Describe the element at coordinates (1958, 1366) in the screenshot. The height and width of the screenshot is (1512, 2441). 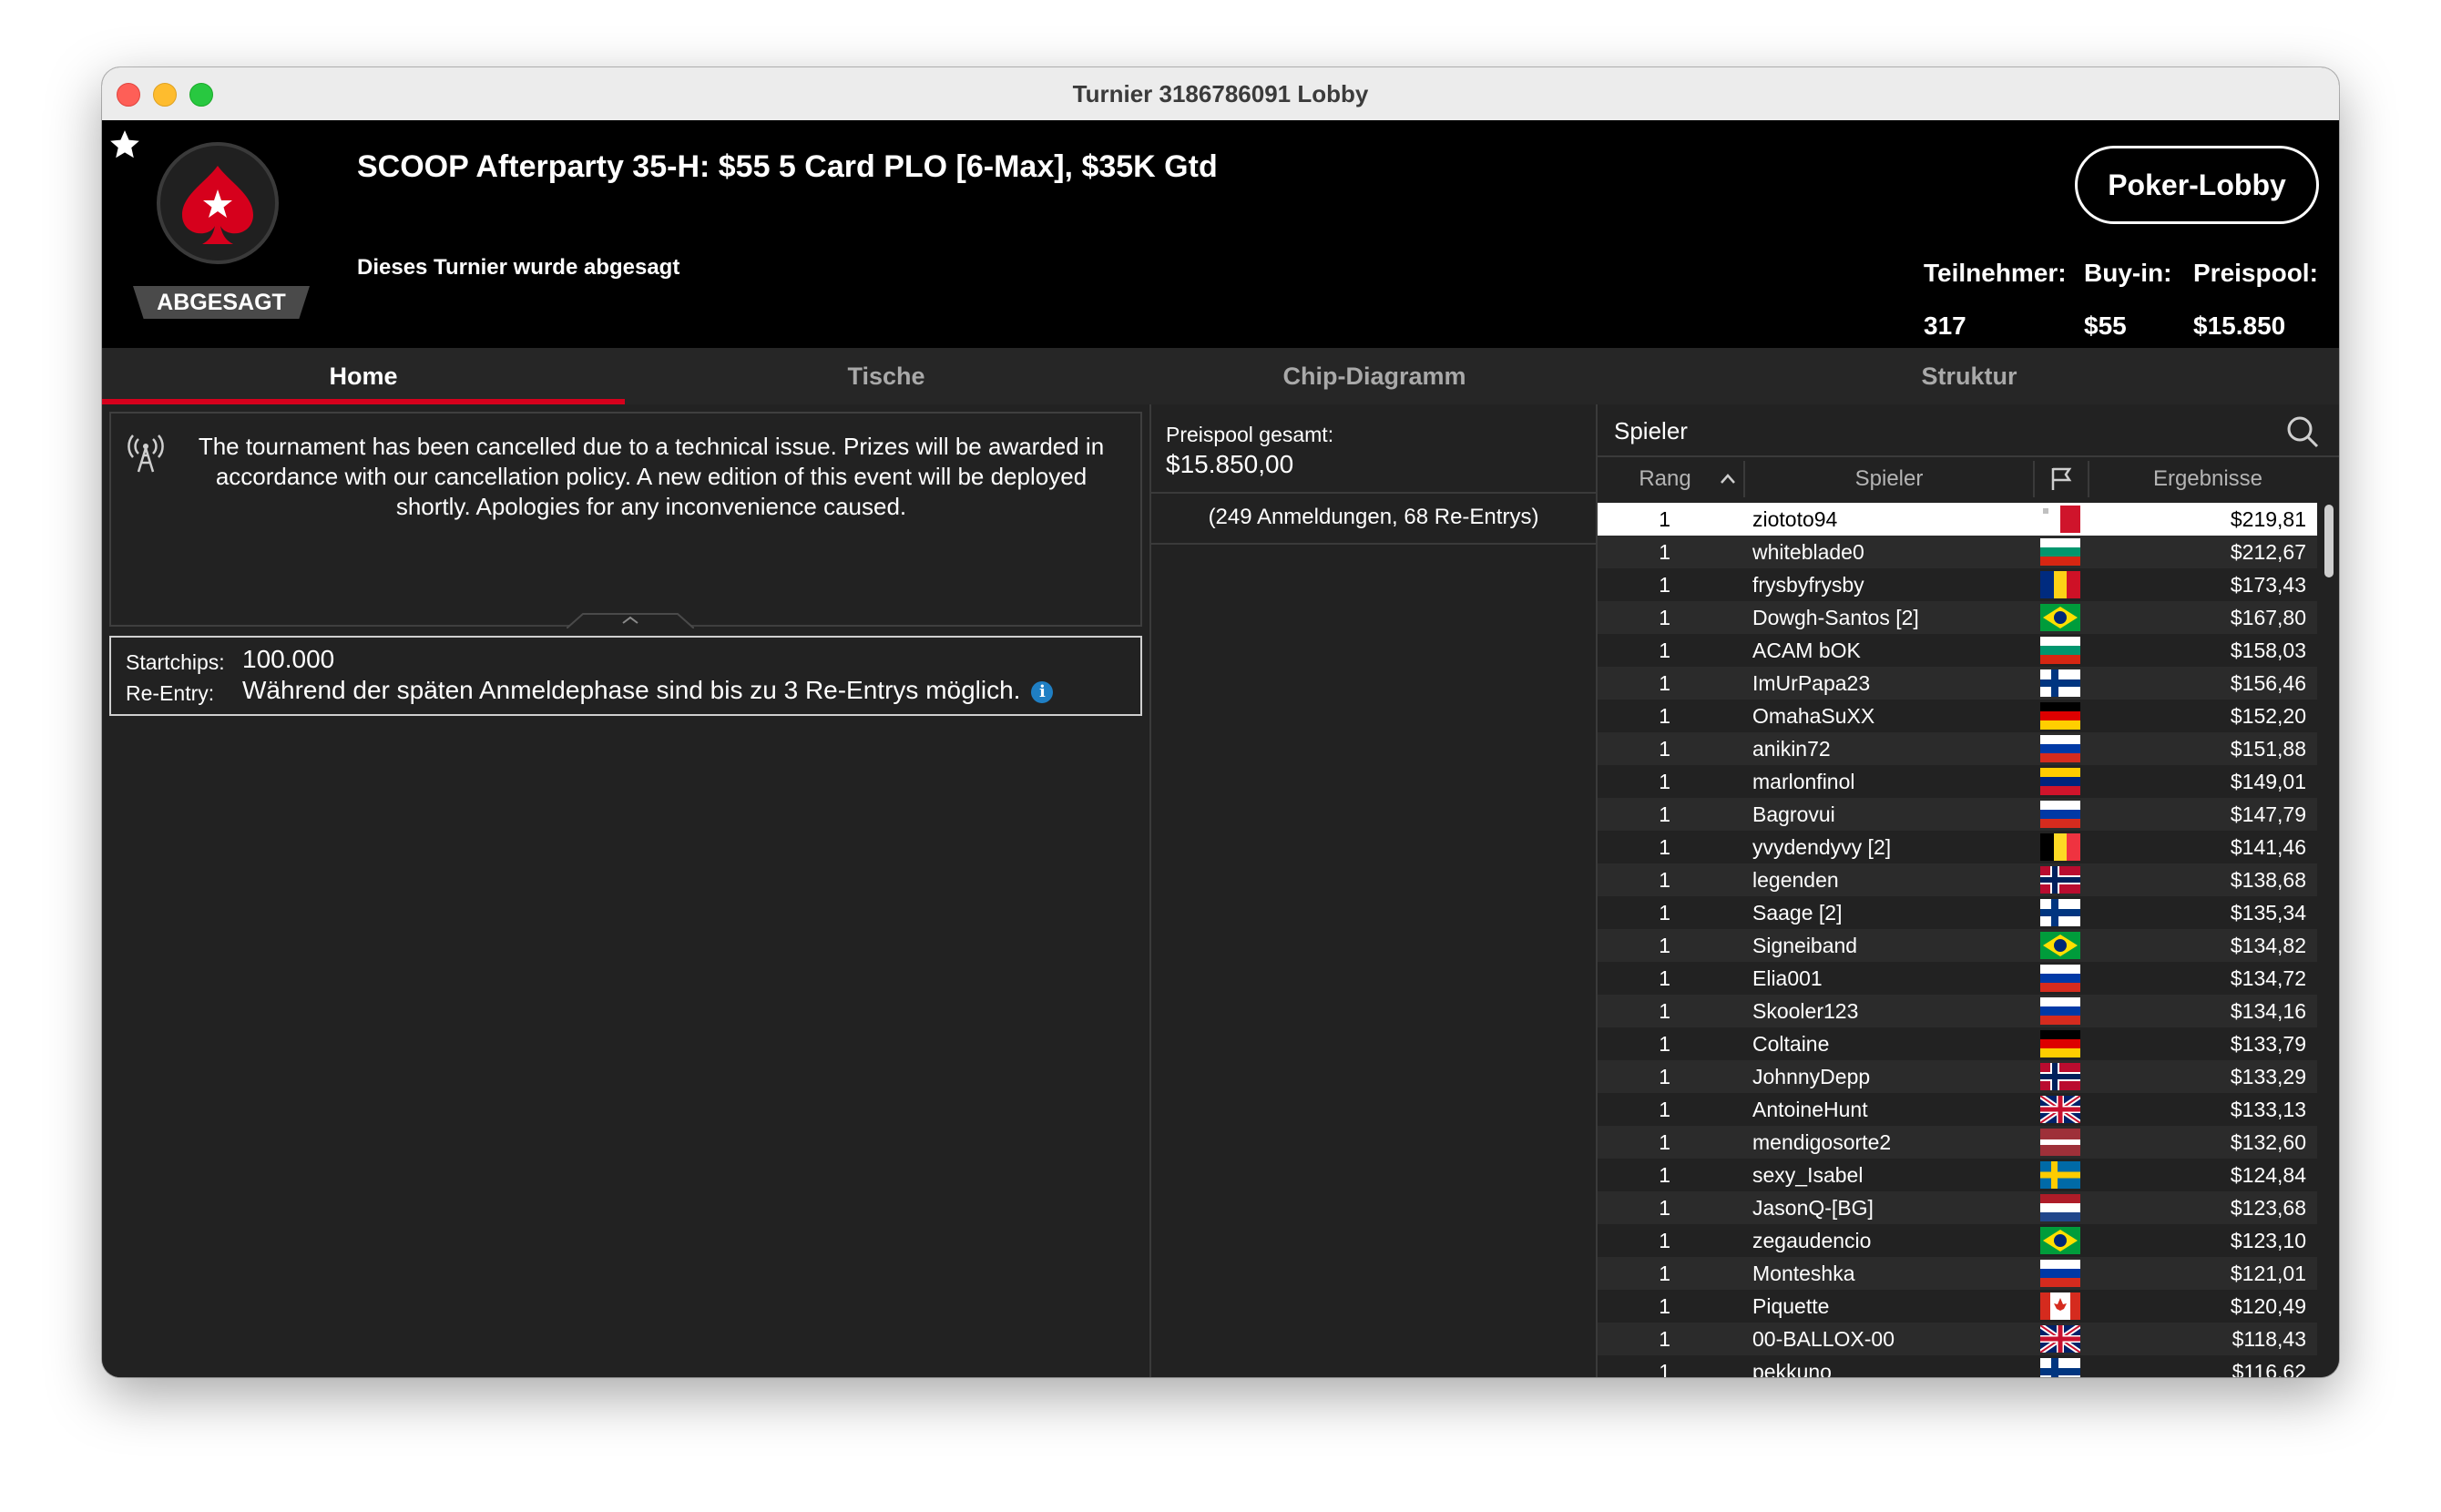
I see `player-row: 1 pekkuno $116,62` at that location.